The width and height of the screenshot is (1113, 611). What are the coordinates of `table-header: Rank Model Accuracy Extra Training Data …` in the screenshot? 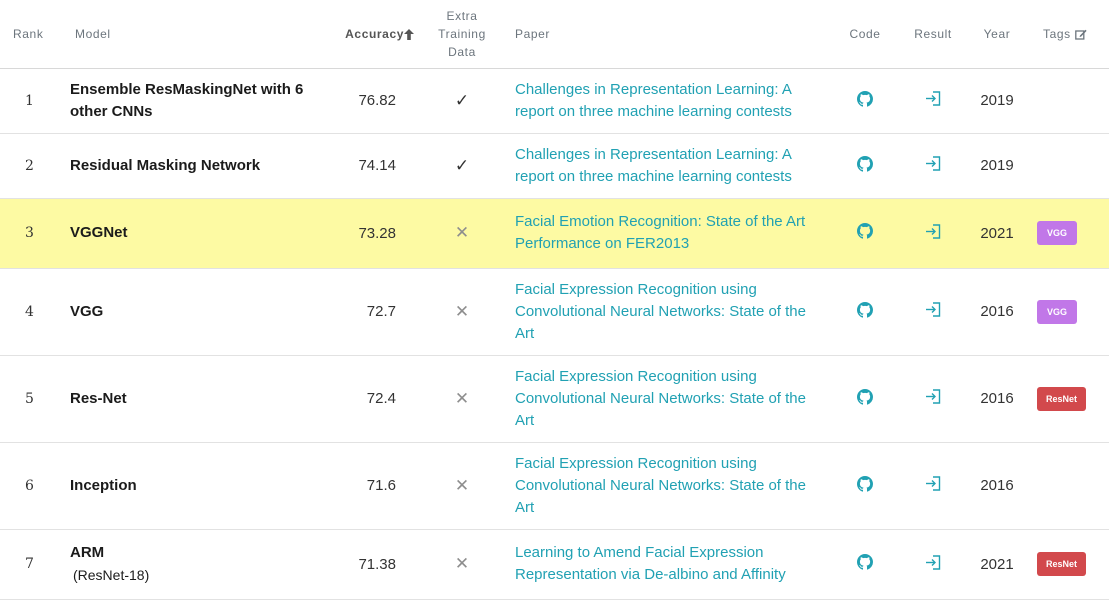 It's located at (554, 34).